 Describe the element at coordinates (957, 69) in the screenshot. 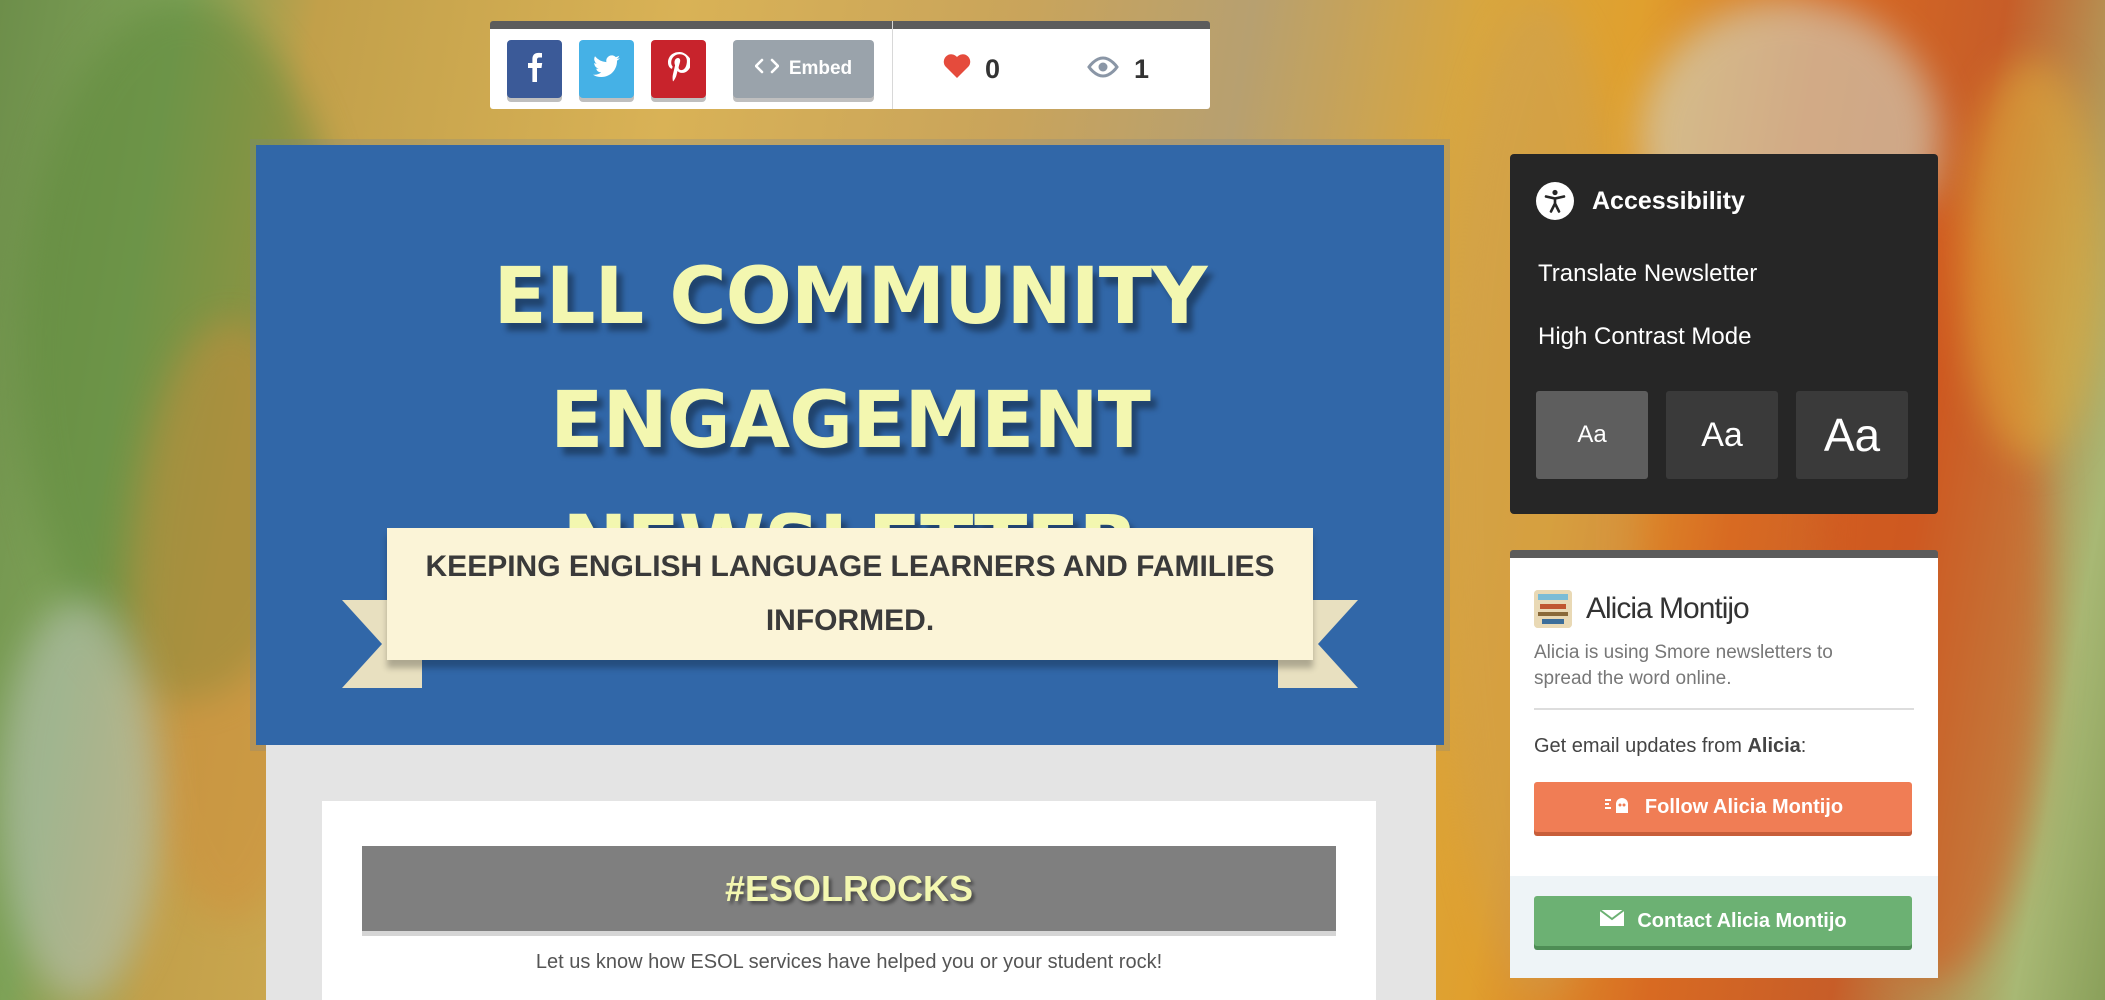

I see `heart-icon` at that location.